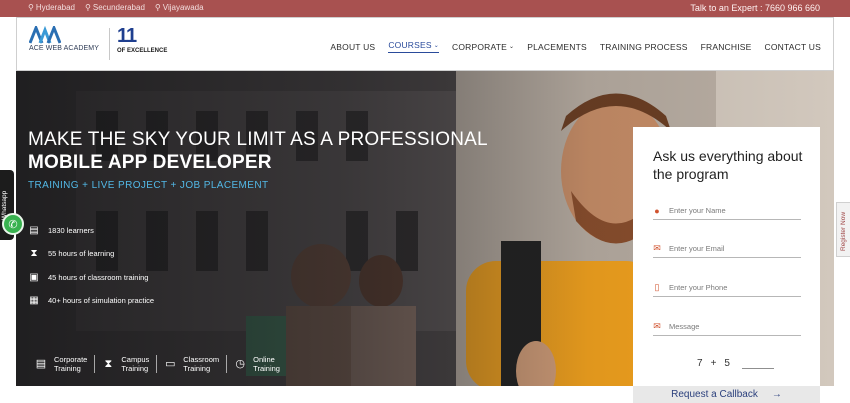  I want to click on logo-divider, so click(109, 44).